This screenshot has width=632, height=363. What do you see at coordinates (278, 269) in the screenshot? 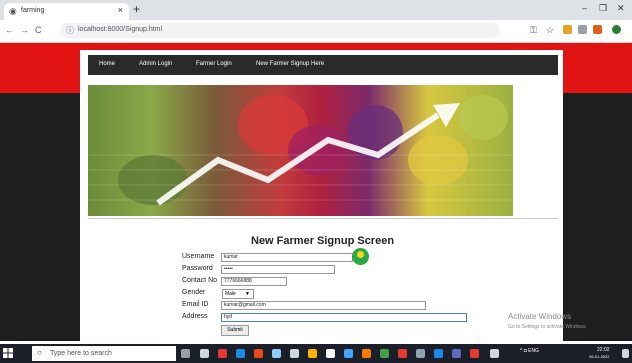
I see `password-input: •••••` at bounding box center [278, 269].